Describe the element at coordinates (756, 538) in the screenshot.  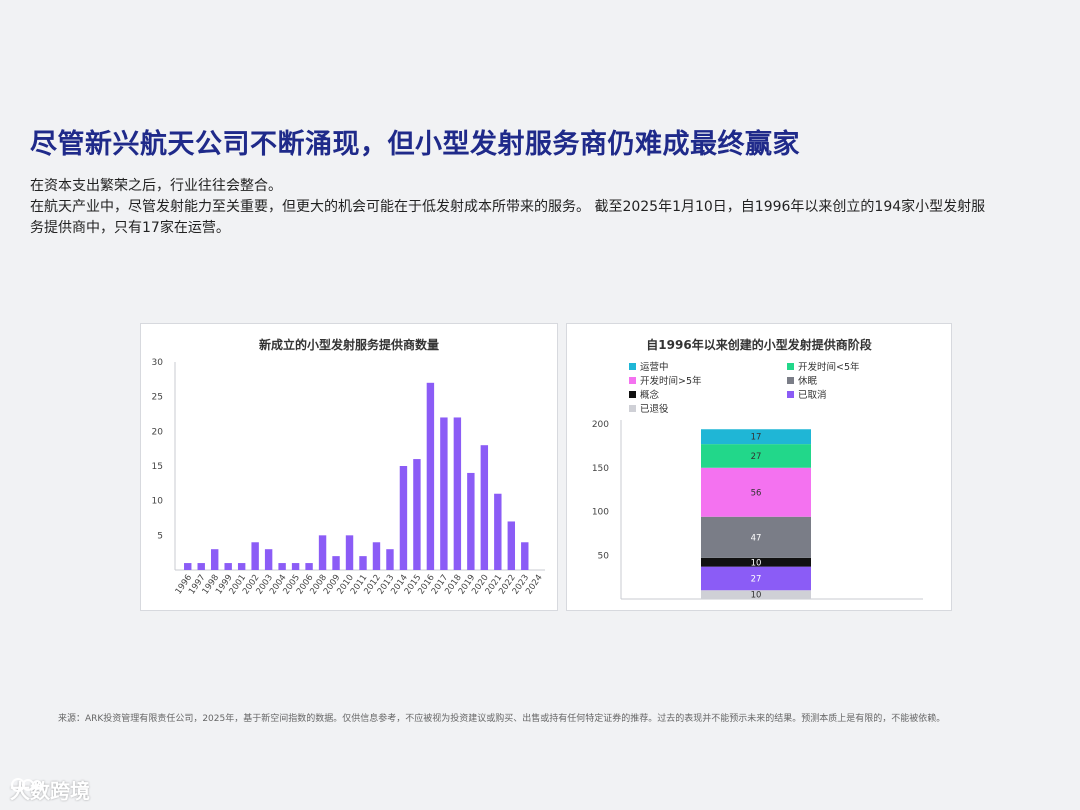
I see `data-label: 47` at that location.